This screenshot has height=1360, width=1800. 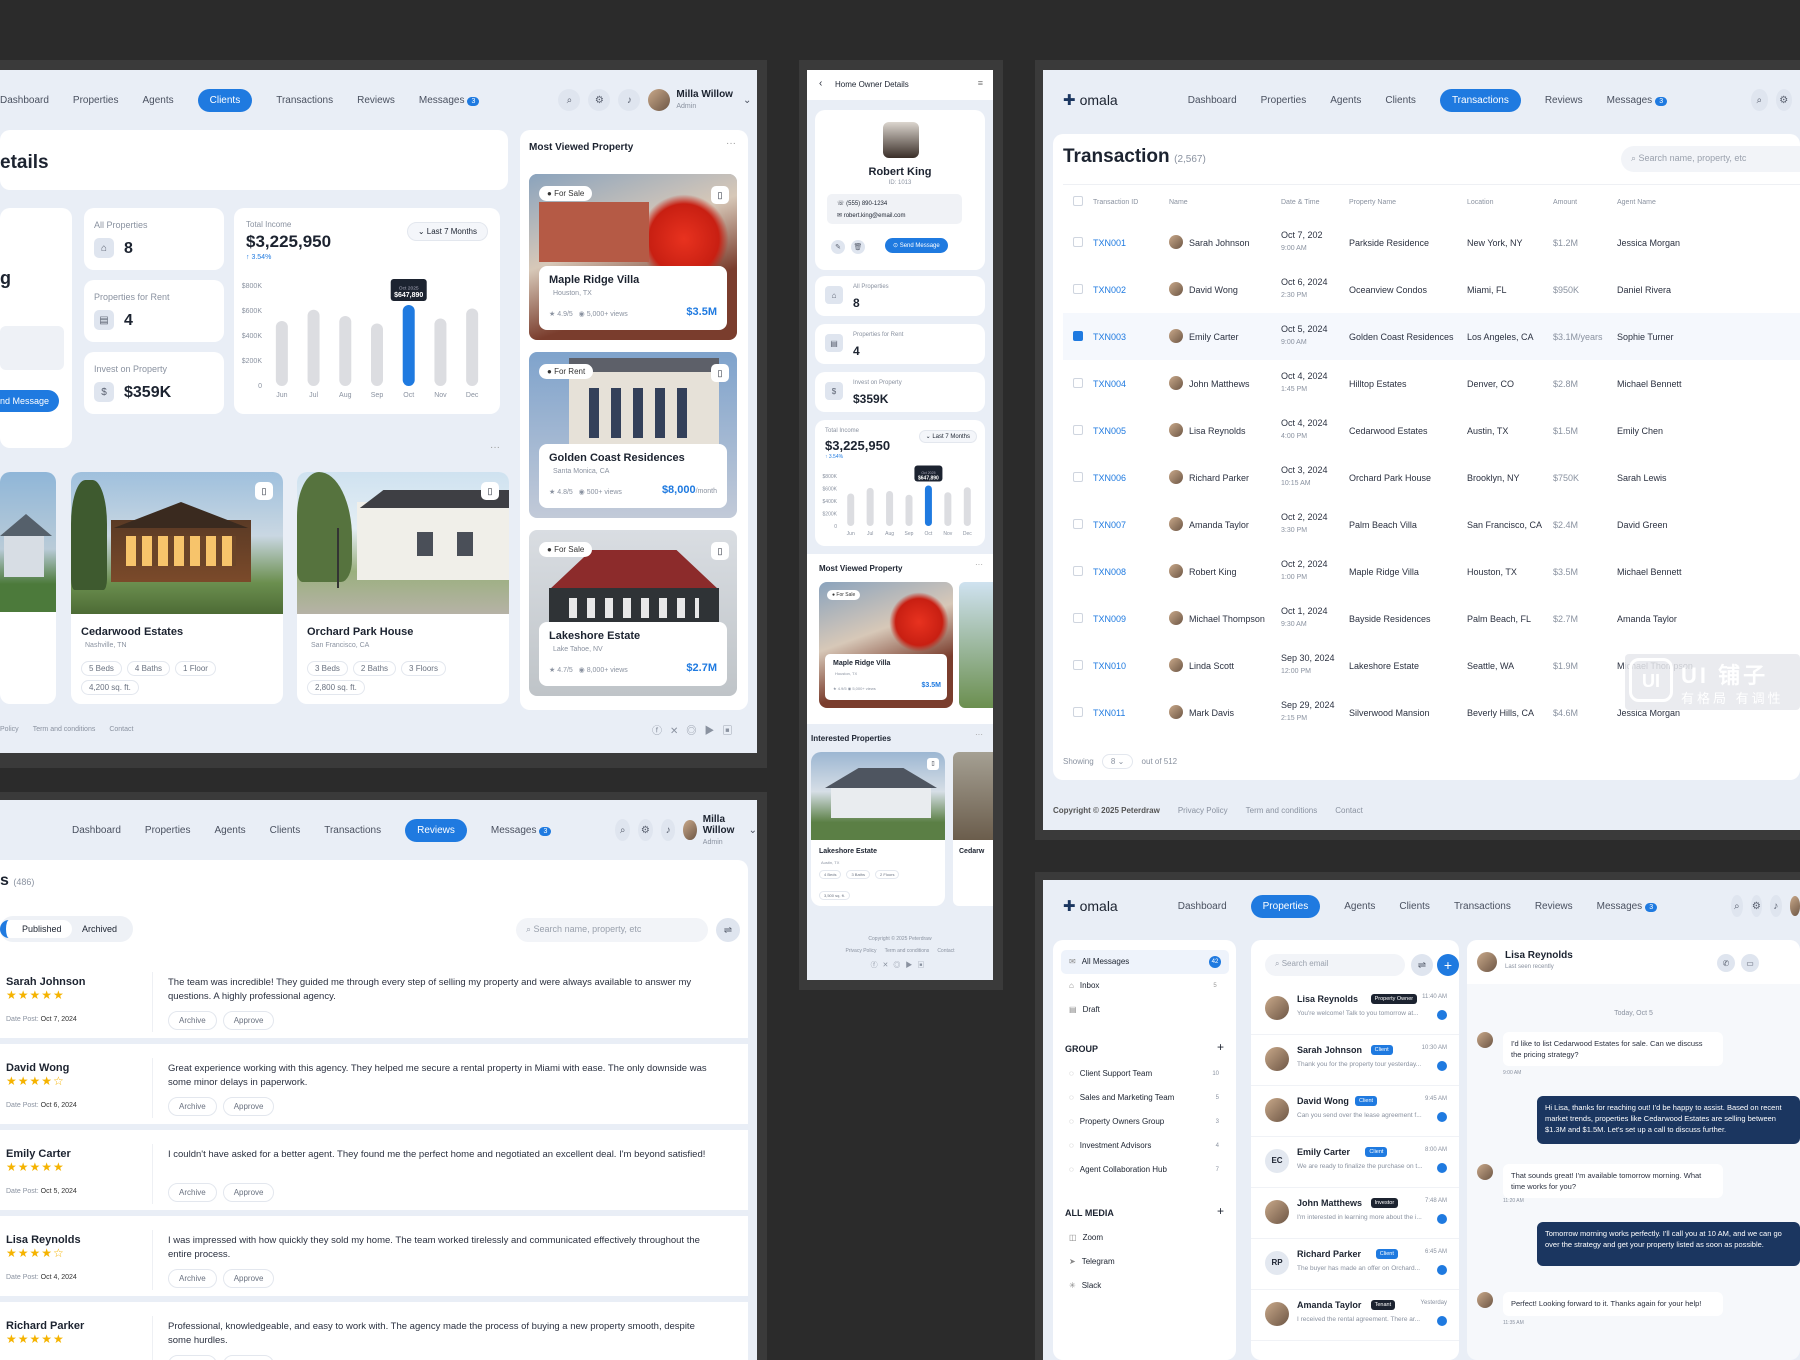 What do you see at coordinates (909, 510) in the screenshot?
I see `bar-sep` at bounding box center [909, 510].